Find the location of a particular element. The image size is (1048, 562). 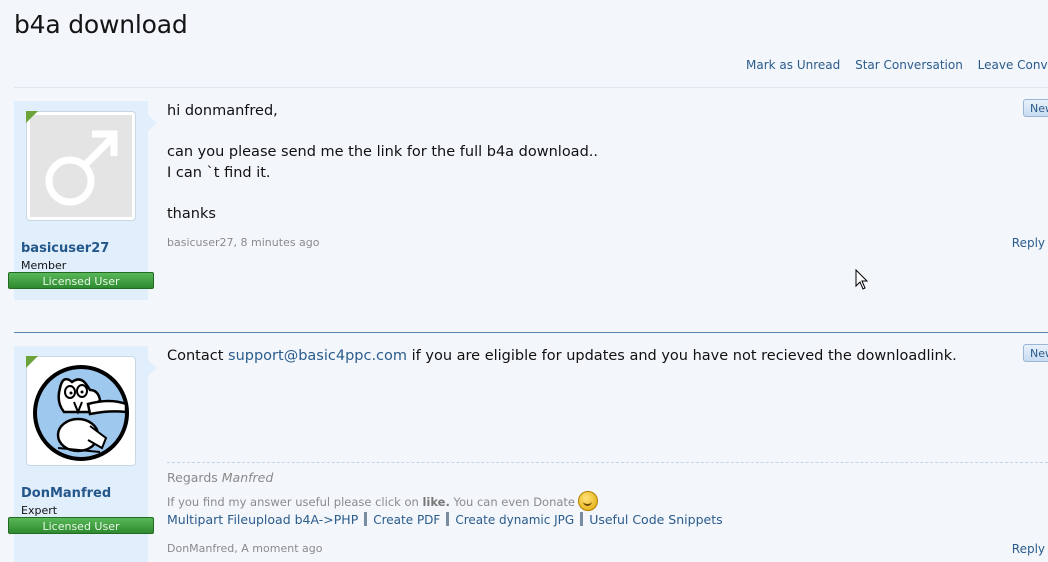

signature-link: Multipart Fileupload b4A->PHP is located at coordinates (262, 519).